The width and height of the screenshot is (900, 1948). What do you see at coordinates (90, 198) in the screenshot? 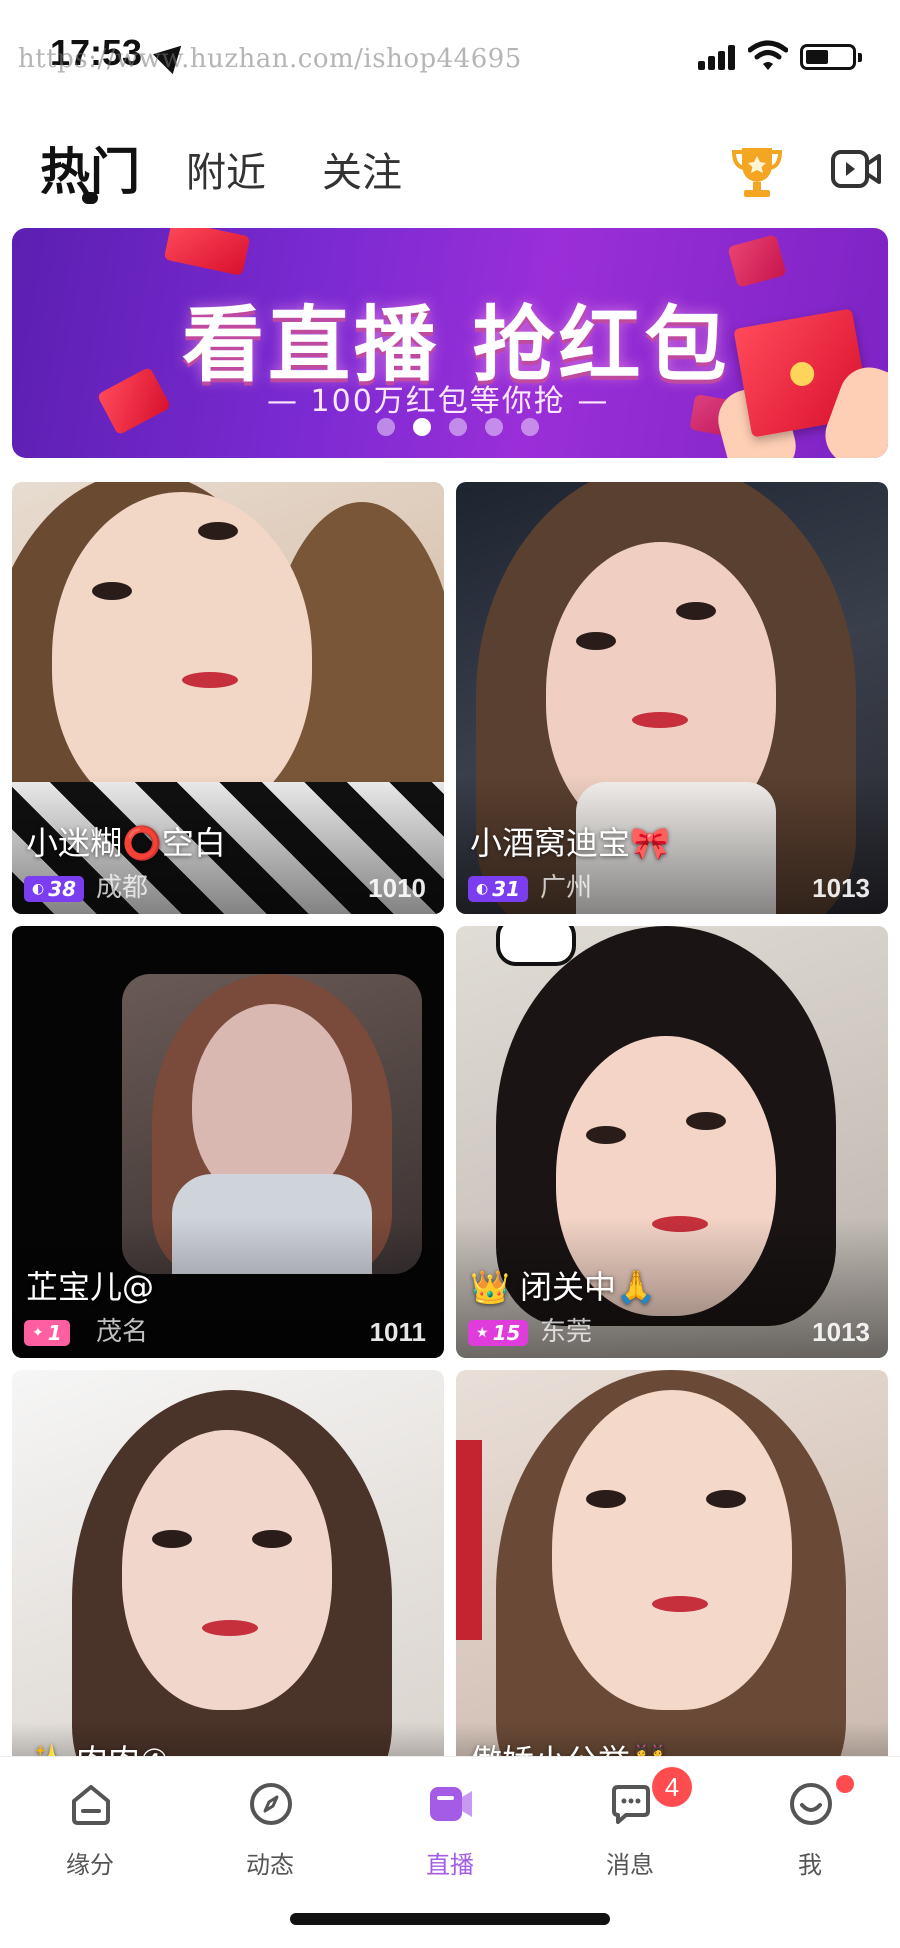
I see `tab-active-indicator` at bounding box center [90, 198].